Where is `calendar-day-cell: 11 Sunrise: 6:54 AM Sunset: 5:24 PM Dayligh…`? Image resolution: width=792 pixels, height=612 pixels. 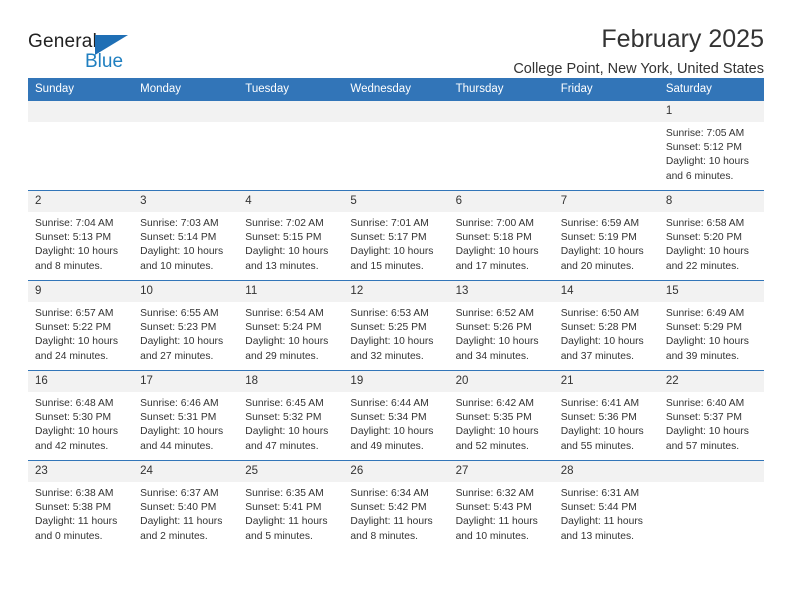
calendar-day-cell: 11 Sunrise: 6:54 AM Sunset: 5:24 PM Dayligh… is located at coordinates (291, 325).